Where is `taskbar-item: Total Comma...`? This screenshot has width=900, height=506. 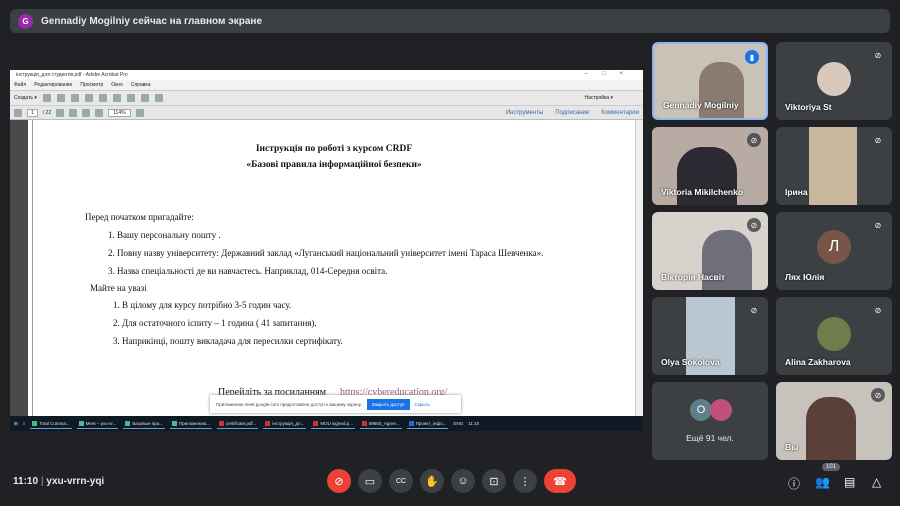
taskbar-item: Total Comma... is located at coordinates (51, 423).